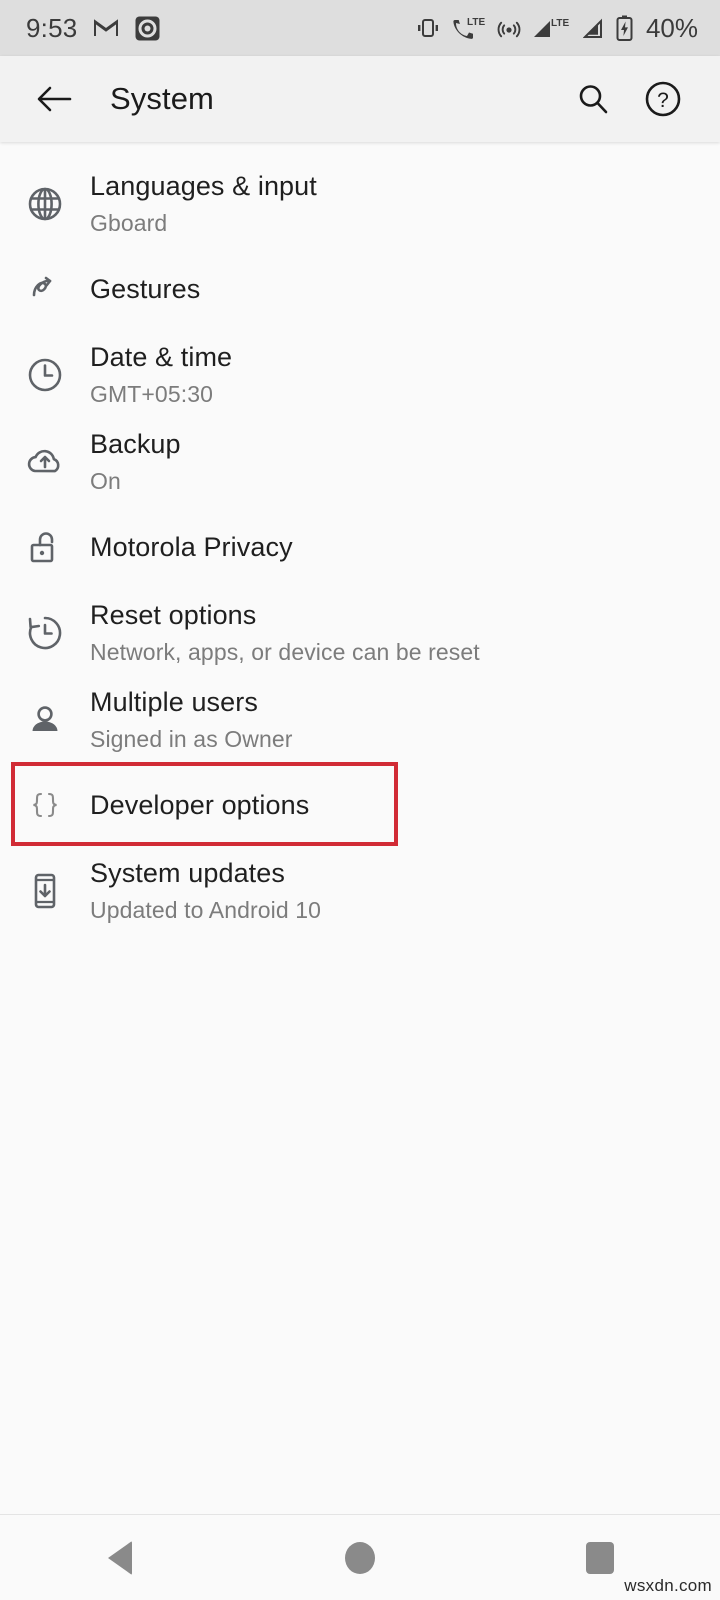 The height and width of the screenshot is (1600, 720). Describe the element at coordinates (135, 461) in the screenshot. I see `list-item-text: Backup On` at that location.